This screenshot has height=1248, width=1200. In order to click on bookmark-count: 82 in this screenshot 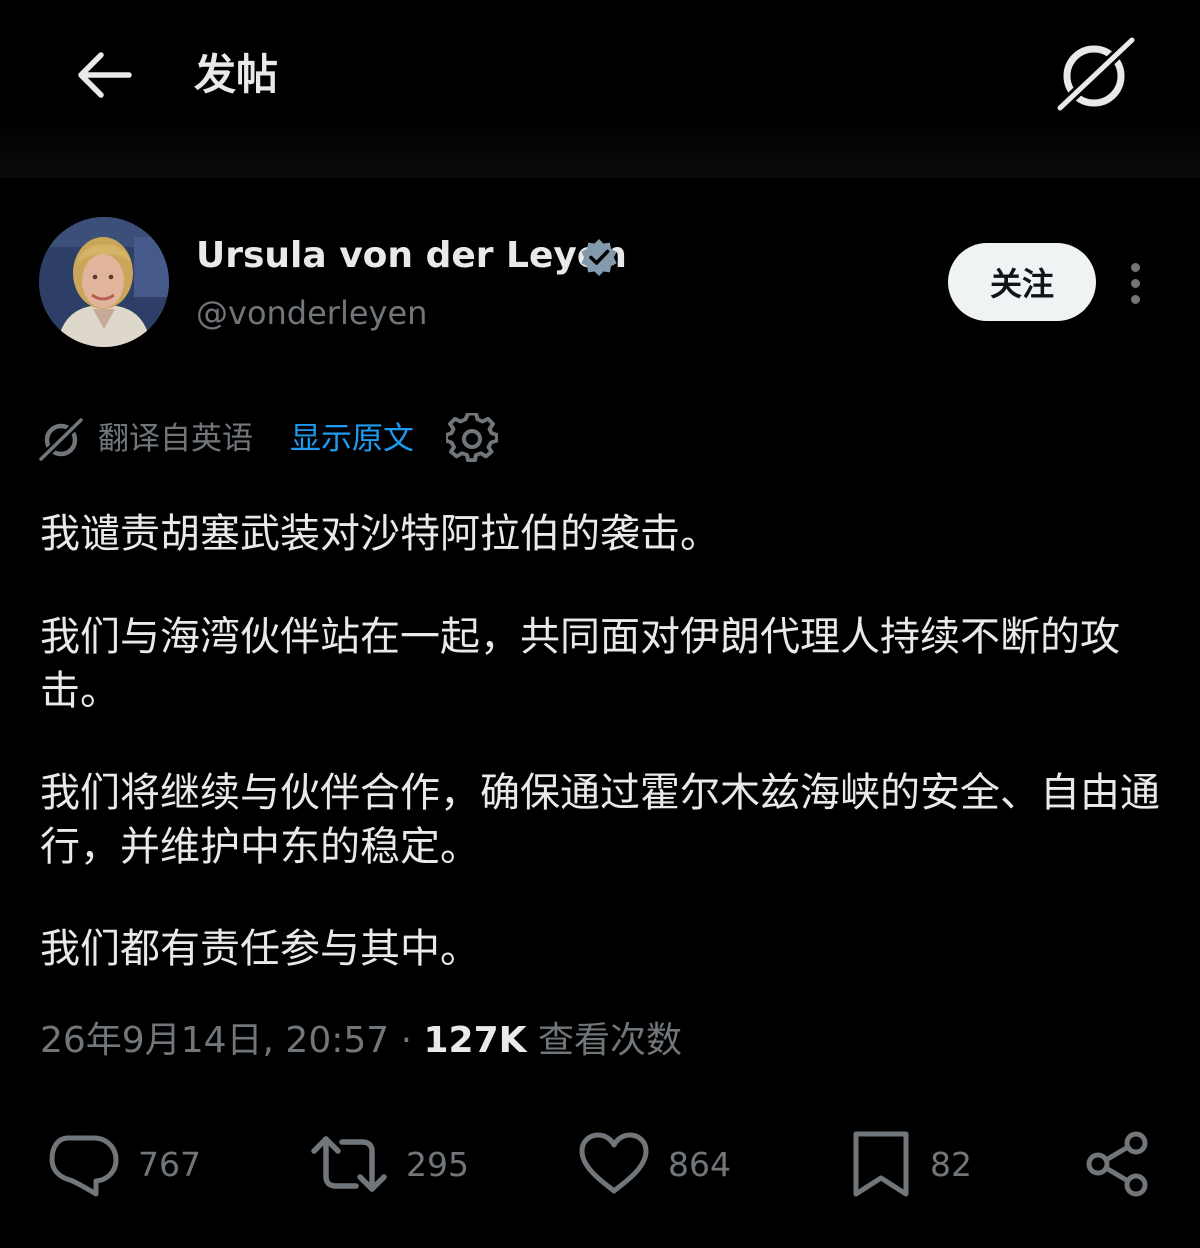, I will do `click(951, 1164)`.